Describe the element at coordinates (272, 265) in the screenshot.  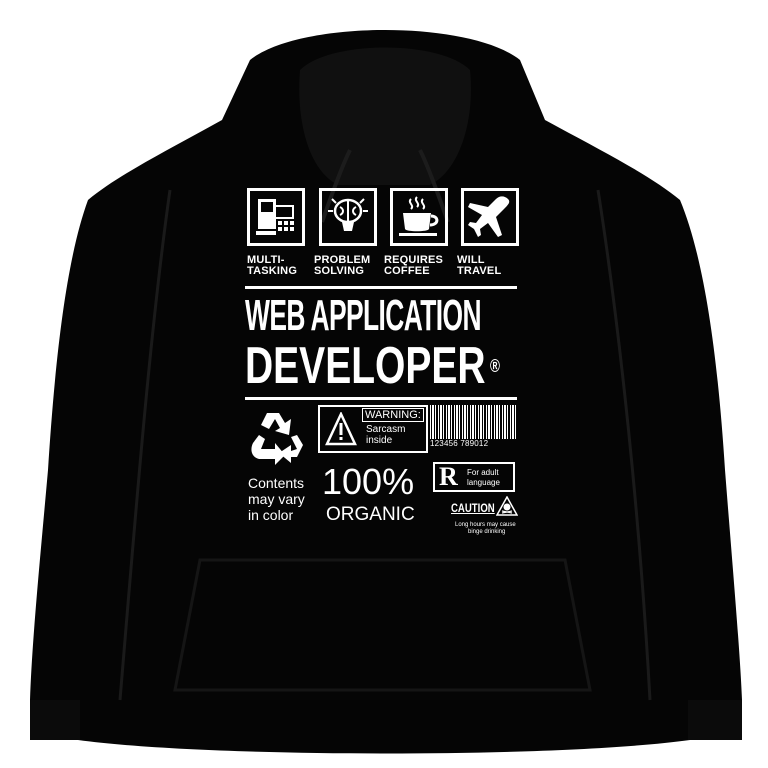
I see `icon-caption-1: MULTI- TASKING` at that location.